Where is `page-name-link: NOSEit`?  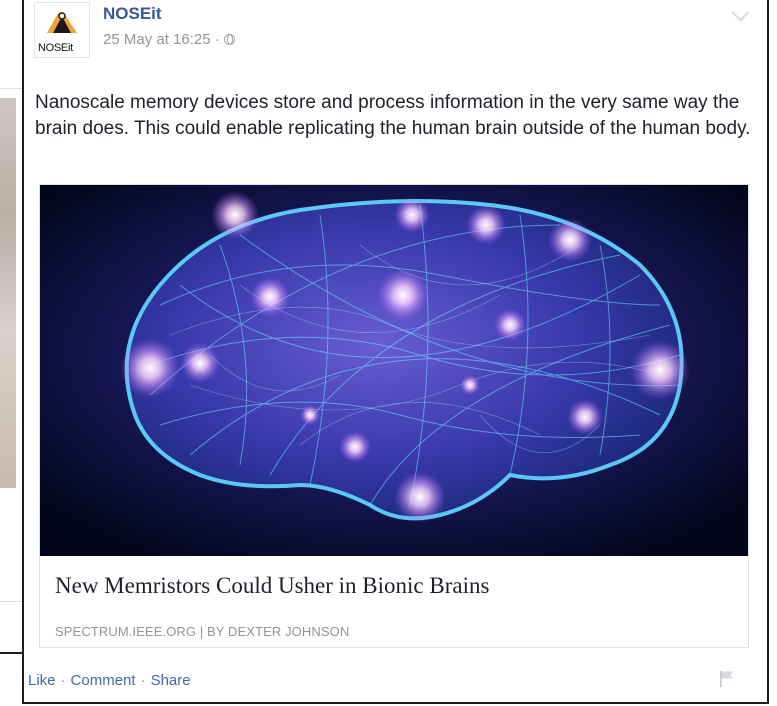 page-name-link: NOSEit is located at coordinates (132, 14).